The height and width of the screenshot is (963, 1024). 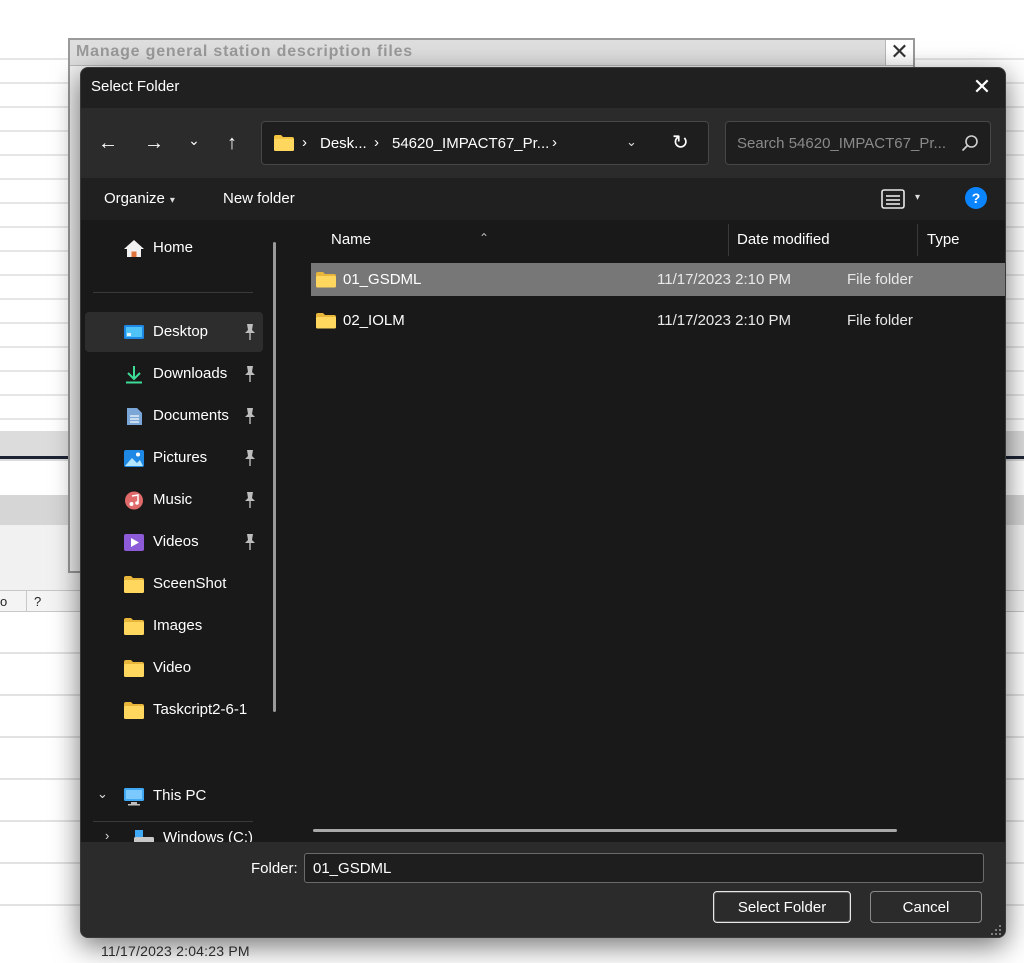 What do you see at coordinates (543, 200) in the screenshot?
I see `command-bar: Organize ▾ New folder ▾ ?` at bounding box center [543, 200].